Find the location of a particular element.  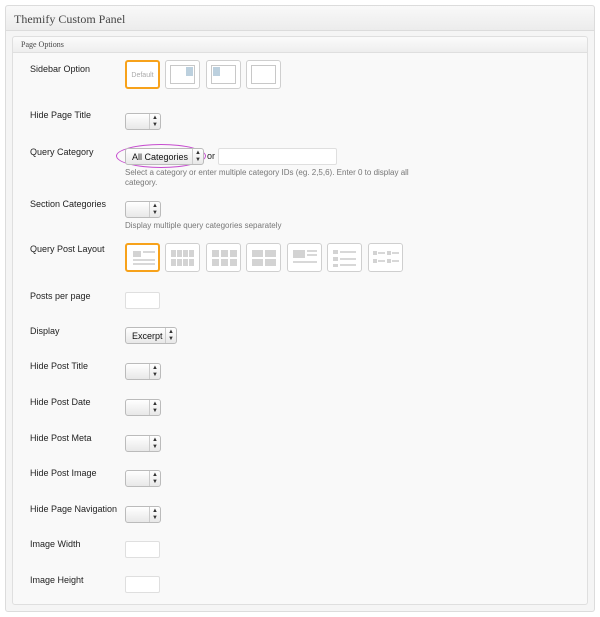

post-layout-grid2 is located at coordinates (263, 257).